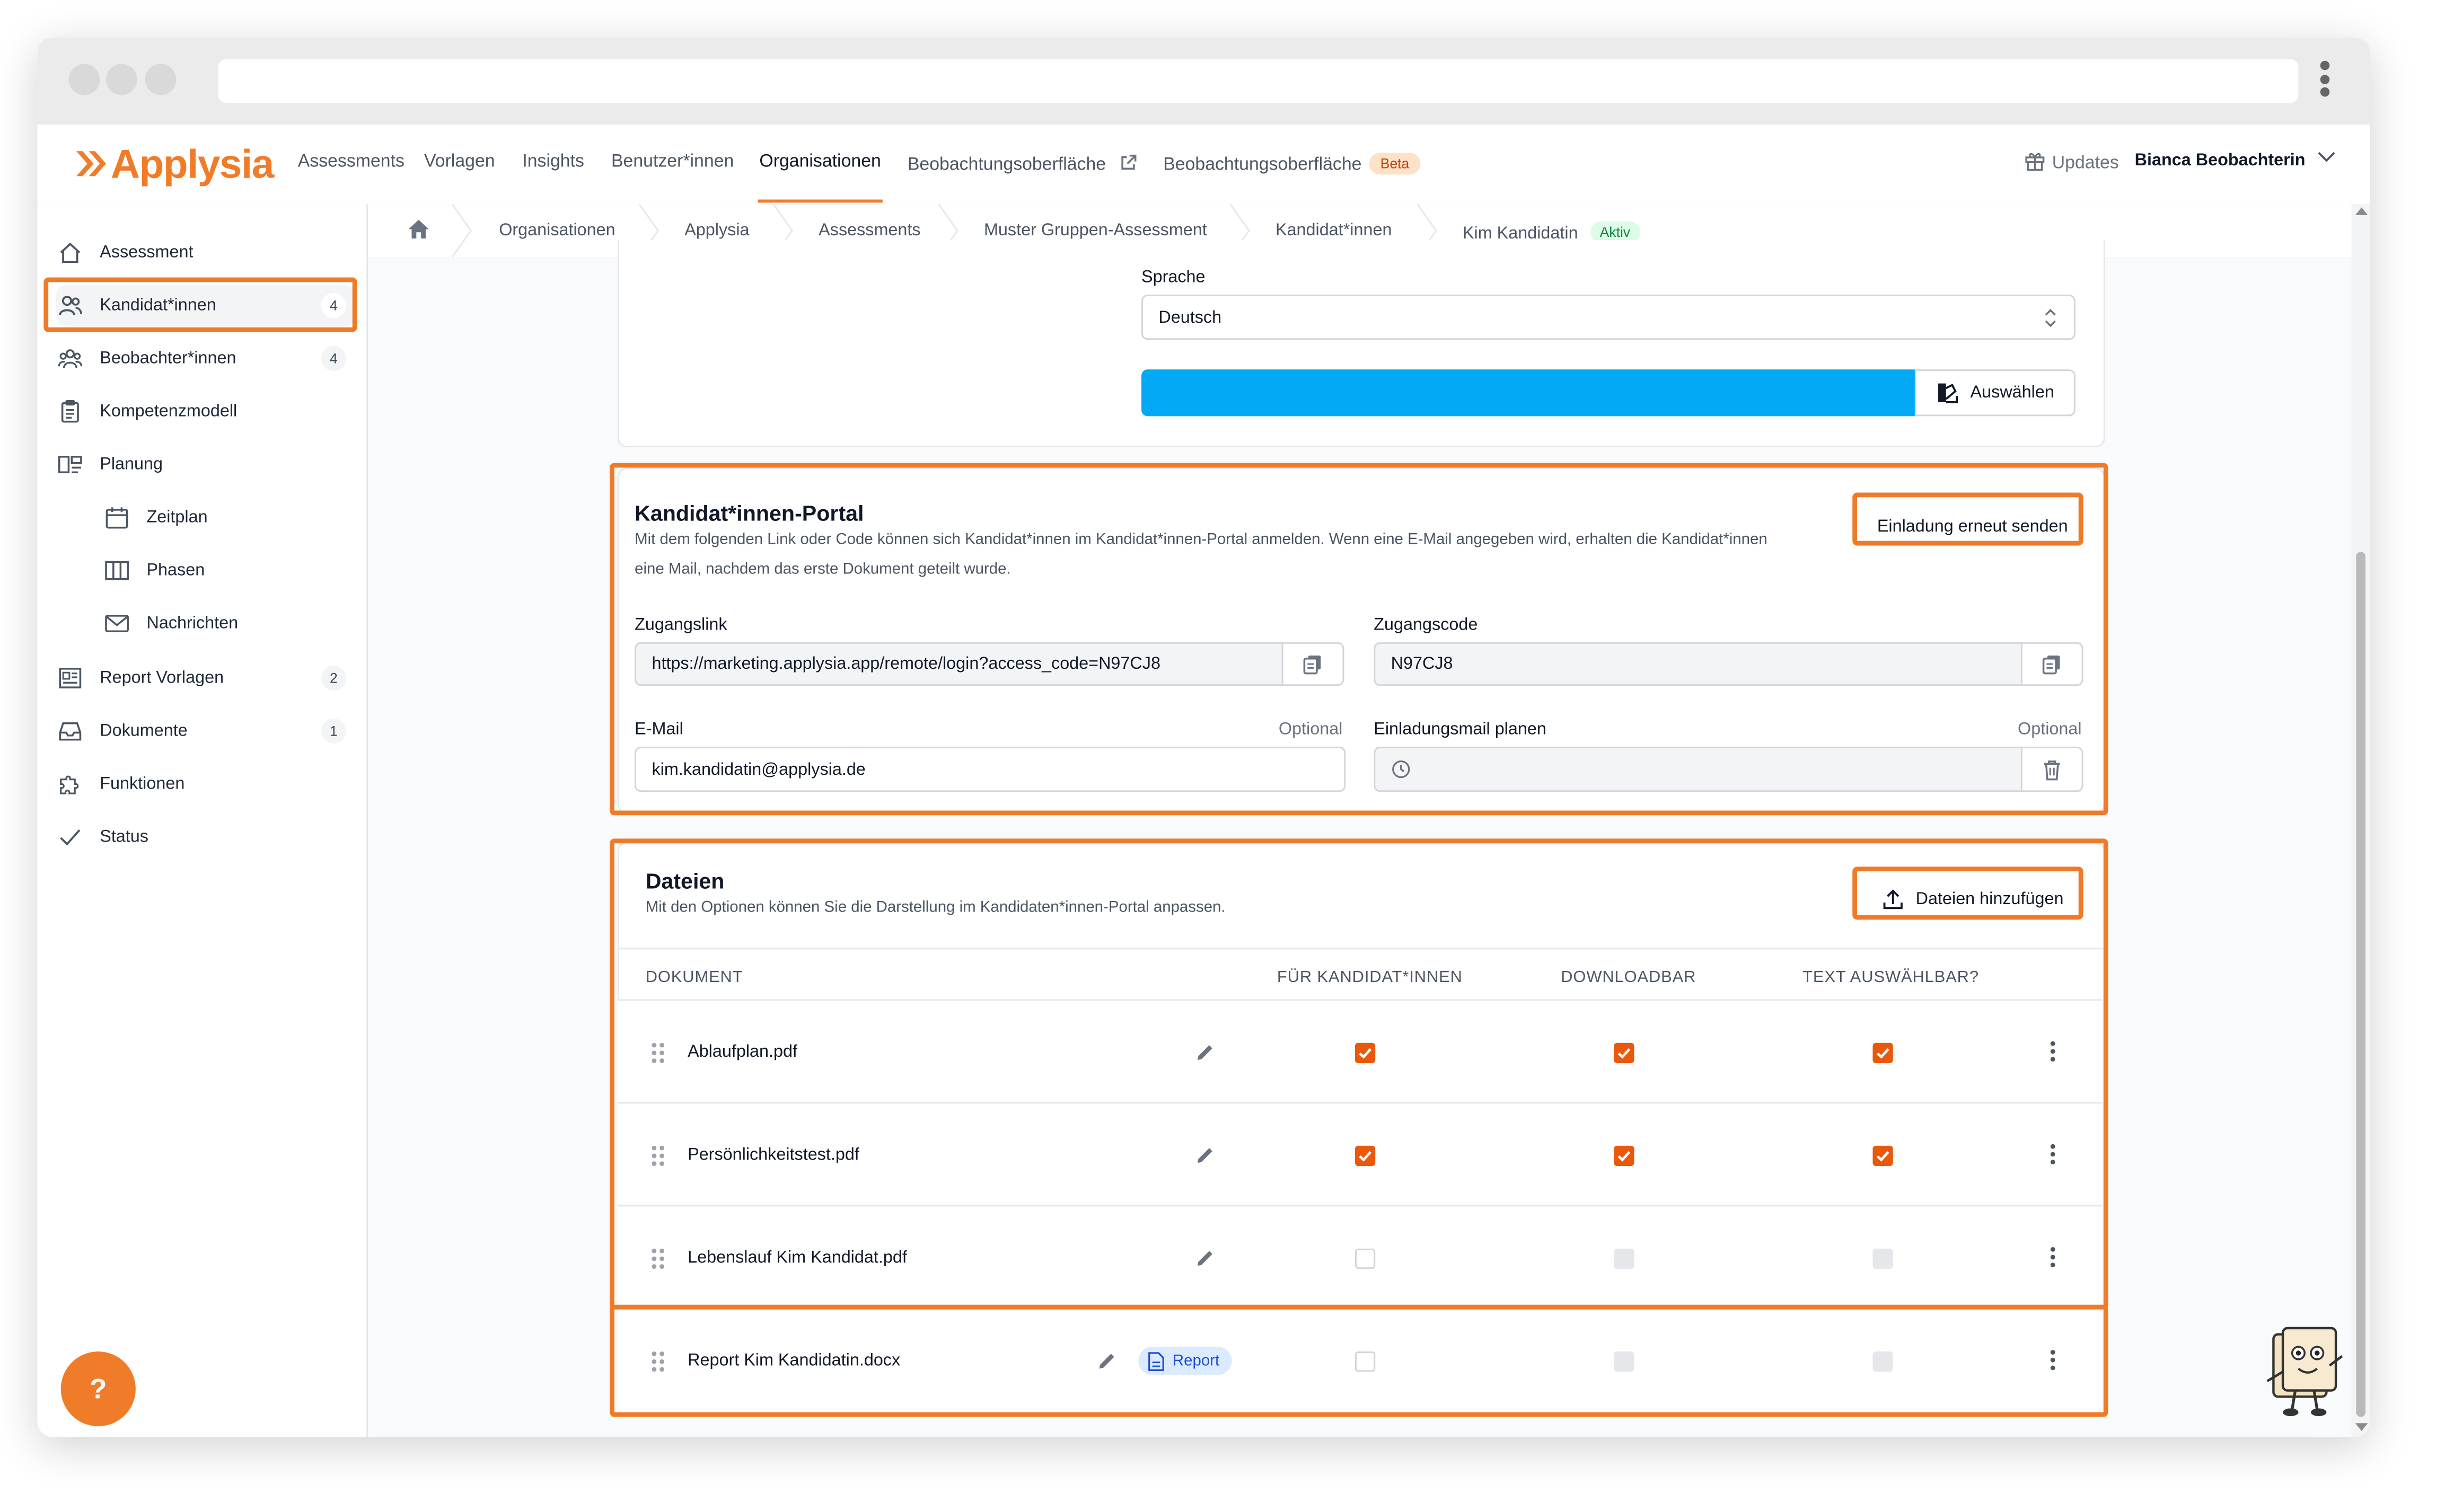  What do you see at coordinates (1095, 231) in the screenshot?
I see `breadcrumb-muster-gruppen-assessment: Muster Gruppen-Assessment` at bounding box center [1095, 231].